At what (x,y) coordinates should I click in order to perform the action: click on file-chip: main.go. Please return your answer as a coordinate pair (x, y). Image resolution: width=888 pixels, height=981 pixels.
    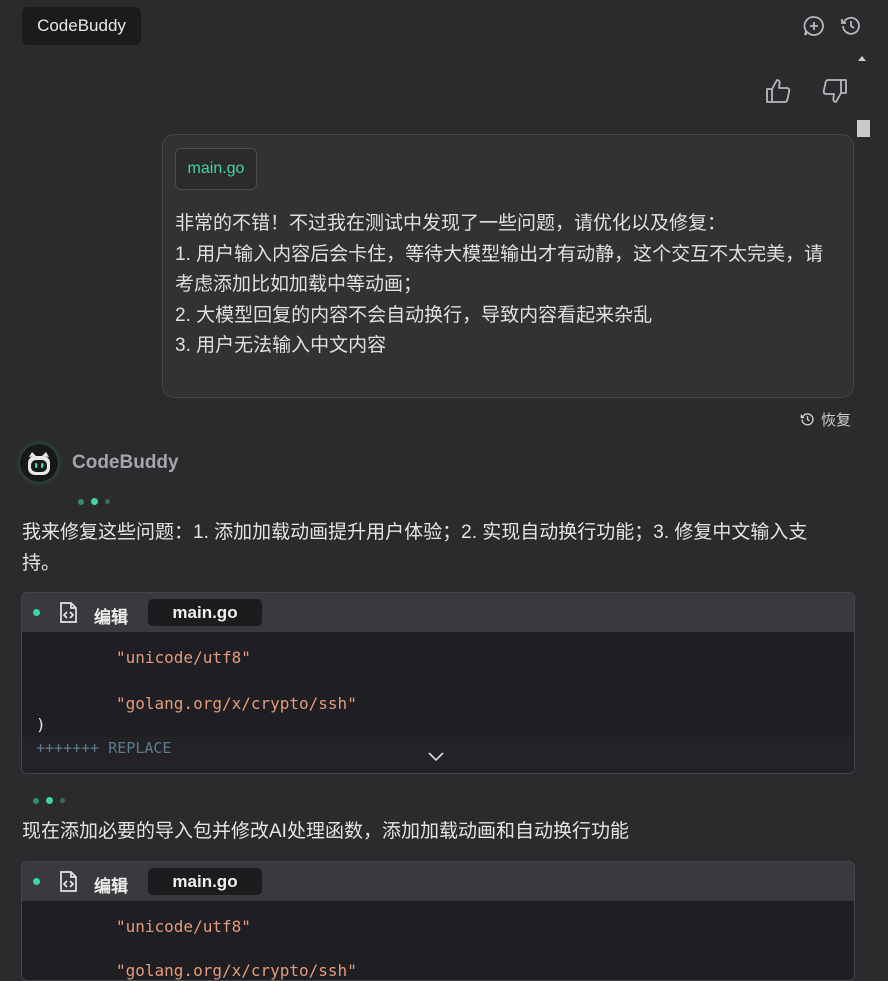
    Looking at the image, I should click on (216, 169).